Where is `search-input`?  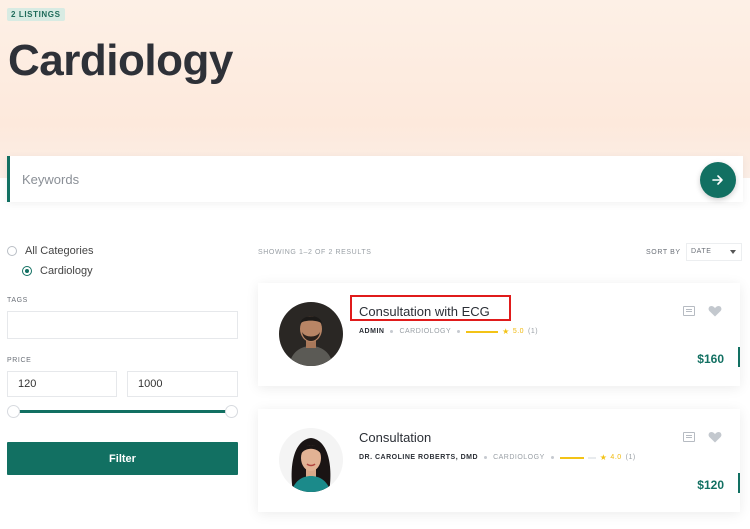
search-input is located at coordinates (352, 179).